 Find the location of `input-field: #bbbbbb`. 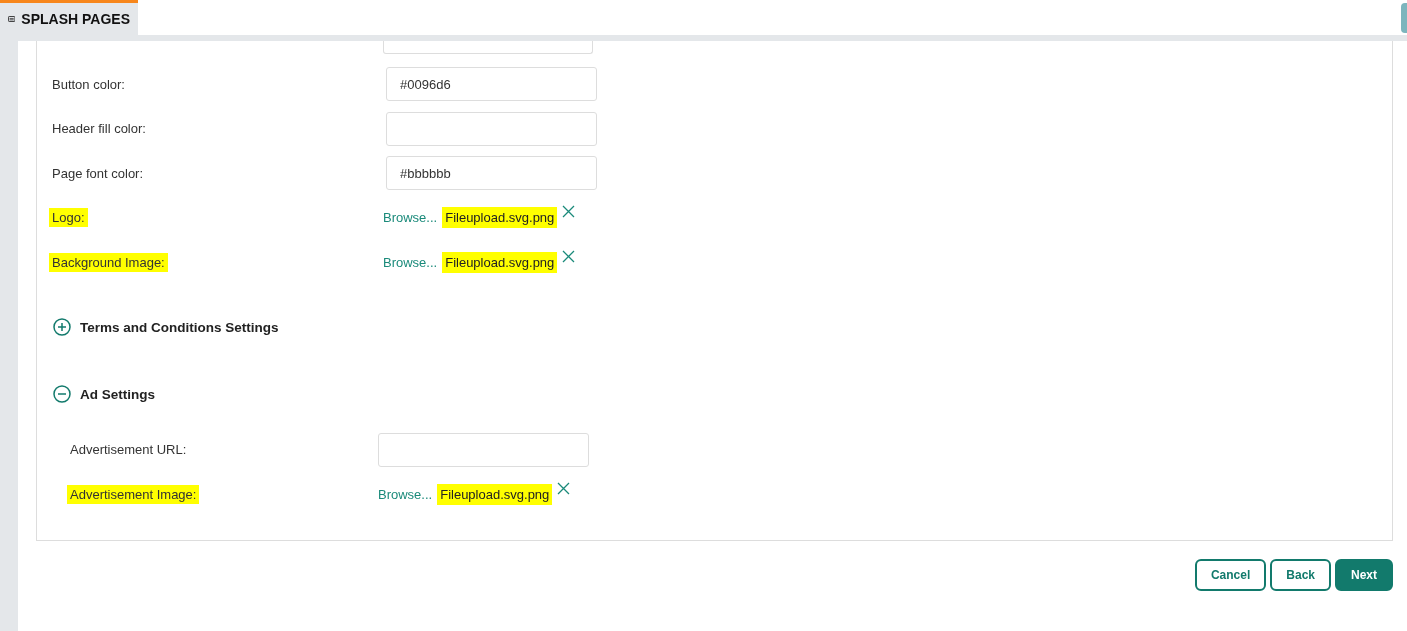

input-field: #bbbbbb is located at coordinates (491, 173).